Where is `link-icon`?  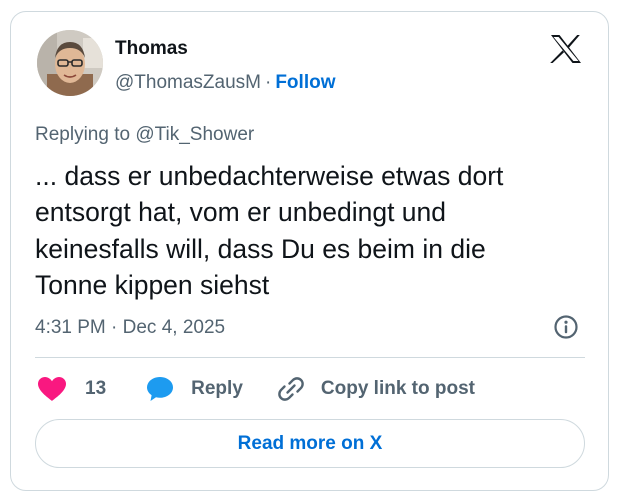 link-icon is located at coordinates (291, 389).